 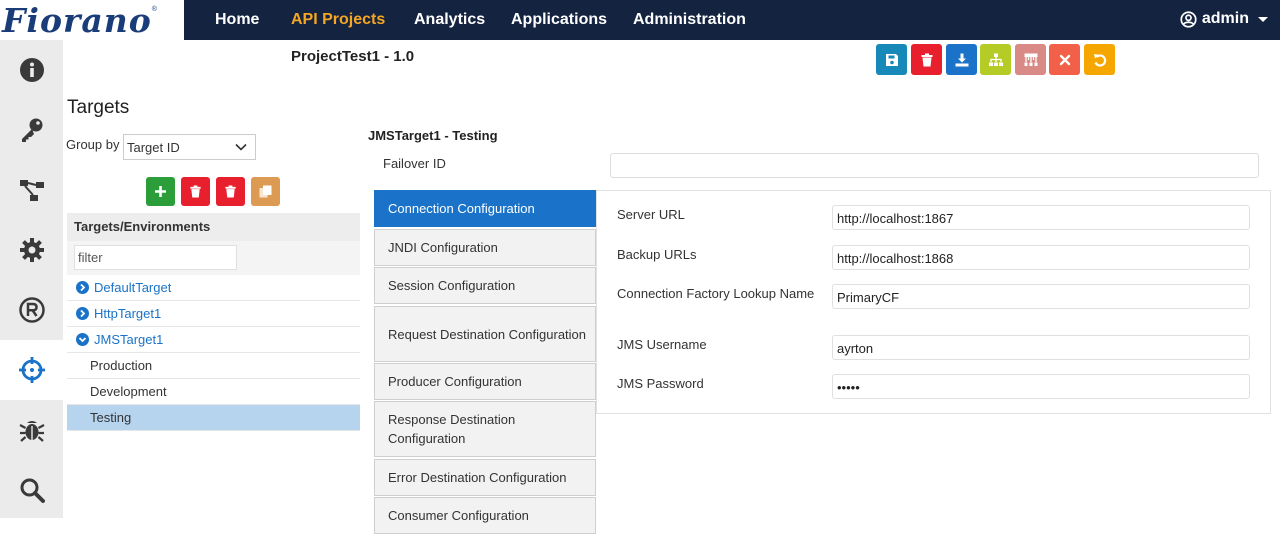 I want to click on tab-session-configuration: Session Configuration, so click(x=485, y=285).